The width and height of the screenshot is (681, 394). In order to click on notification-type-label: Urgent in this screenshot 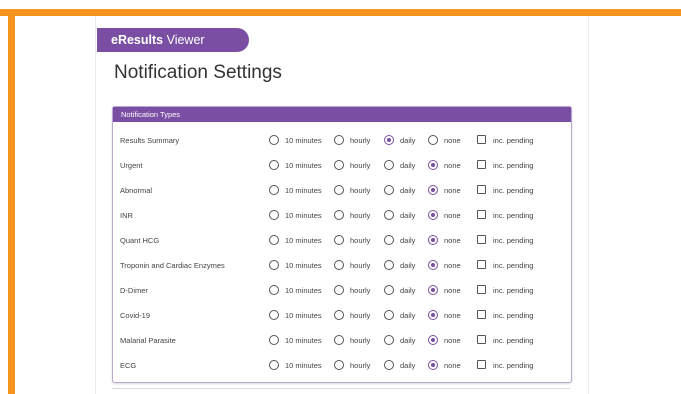, I will do `click(131, 165)`.